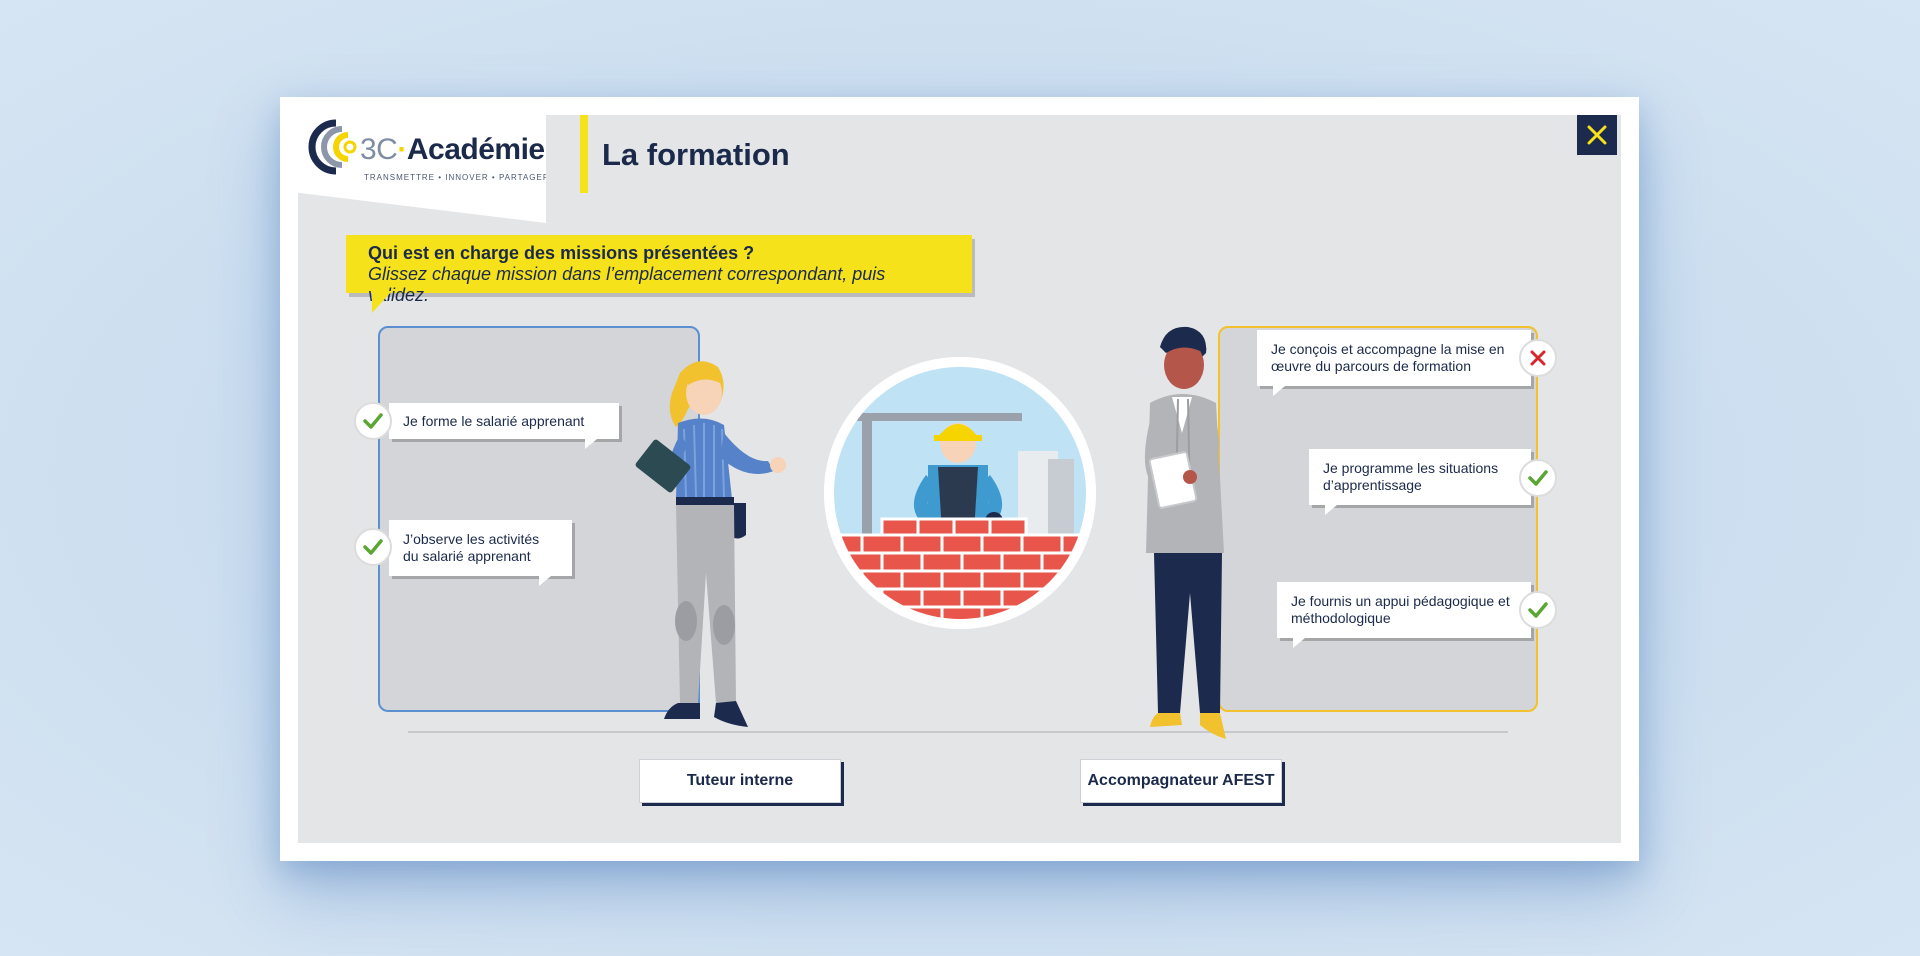 The width and height of the screenshot is (1920, 956). I want to click on cross-icon, so click(1538, 358).